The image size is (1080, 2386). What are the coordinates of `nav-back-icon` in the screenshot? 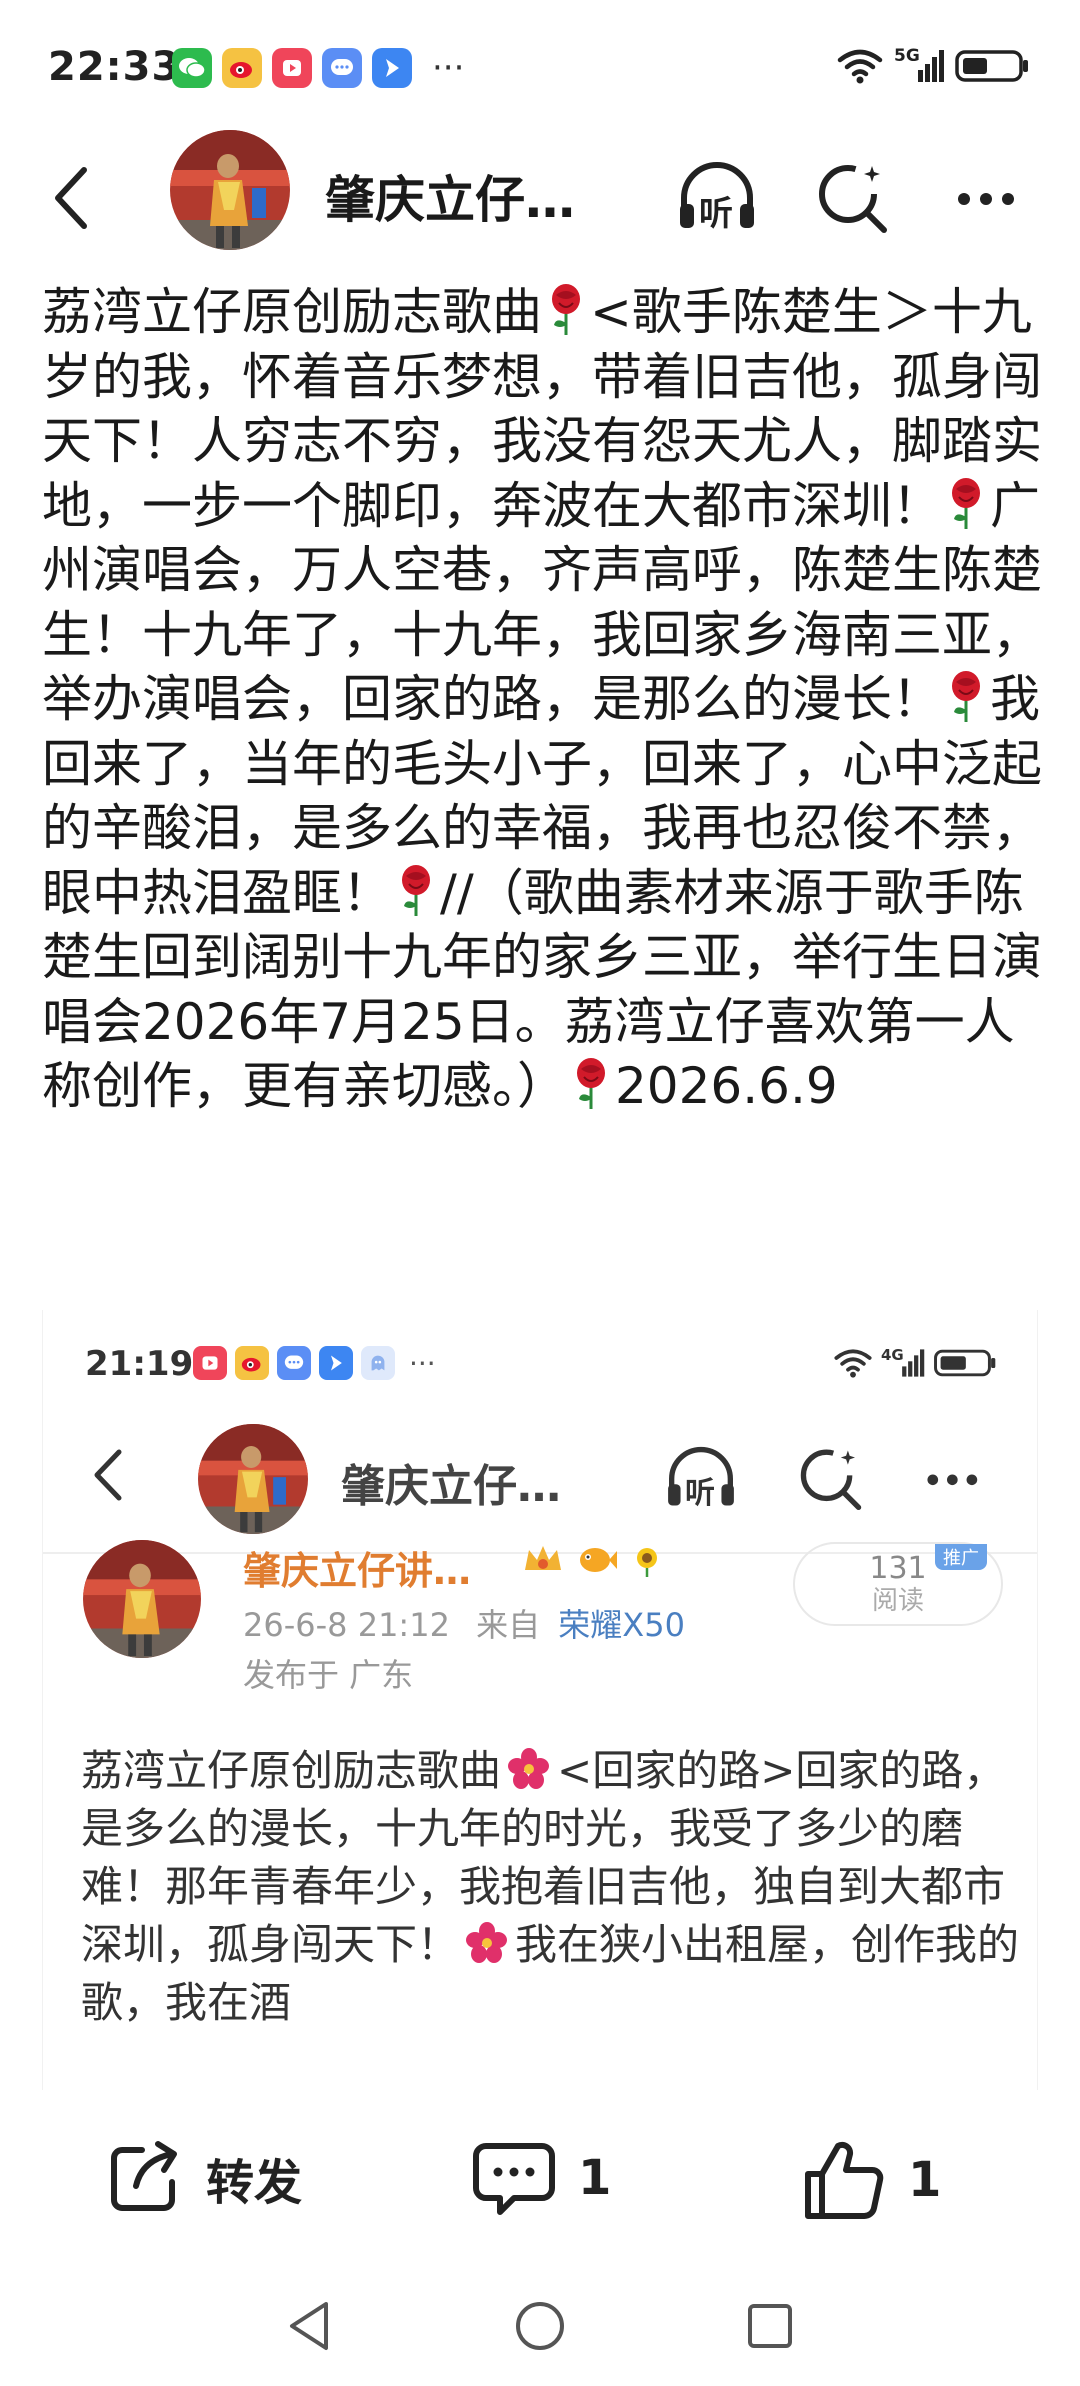 It's located at (310, 2326).